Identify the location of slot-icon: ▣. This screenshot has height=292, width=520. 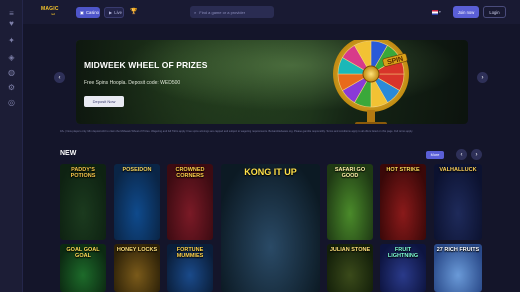
(82, 12).